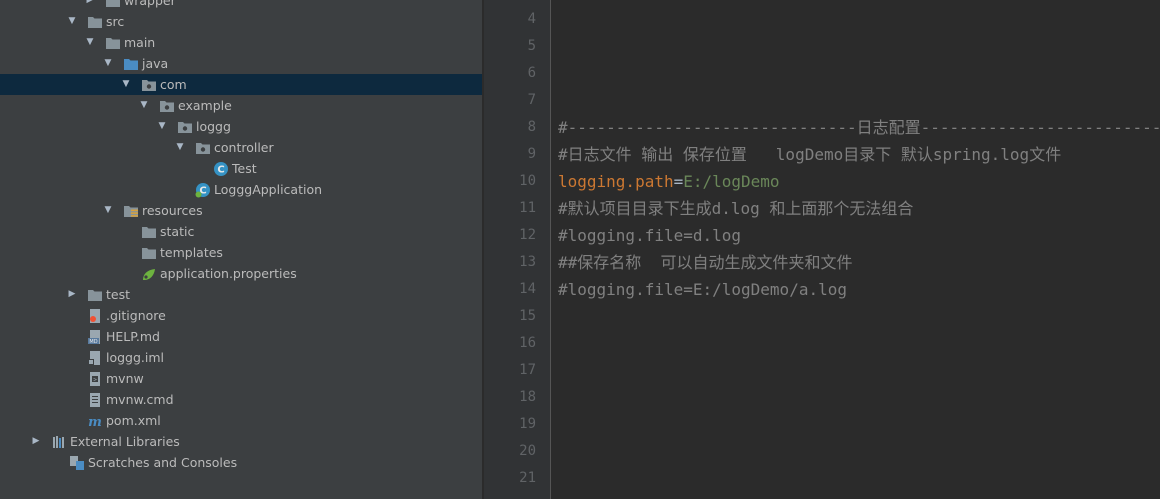  Describe the element at coordinates (140, 399) in the screenshot. I see `tree-item-label: mvnw.cmd` at that location.